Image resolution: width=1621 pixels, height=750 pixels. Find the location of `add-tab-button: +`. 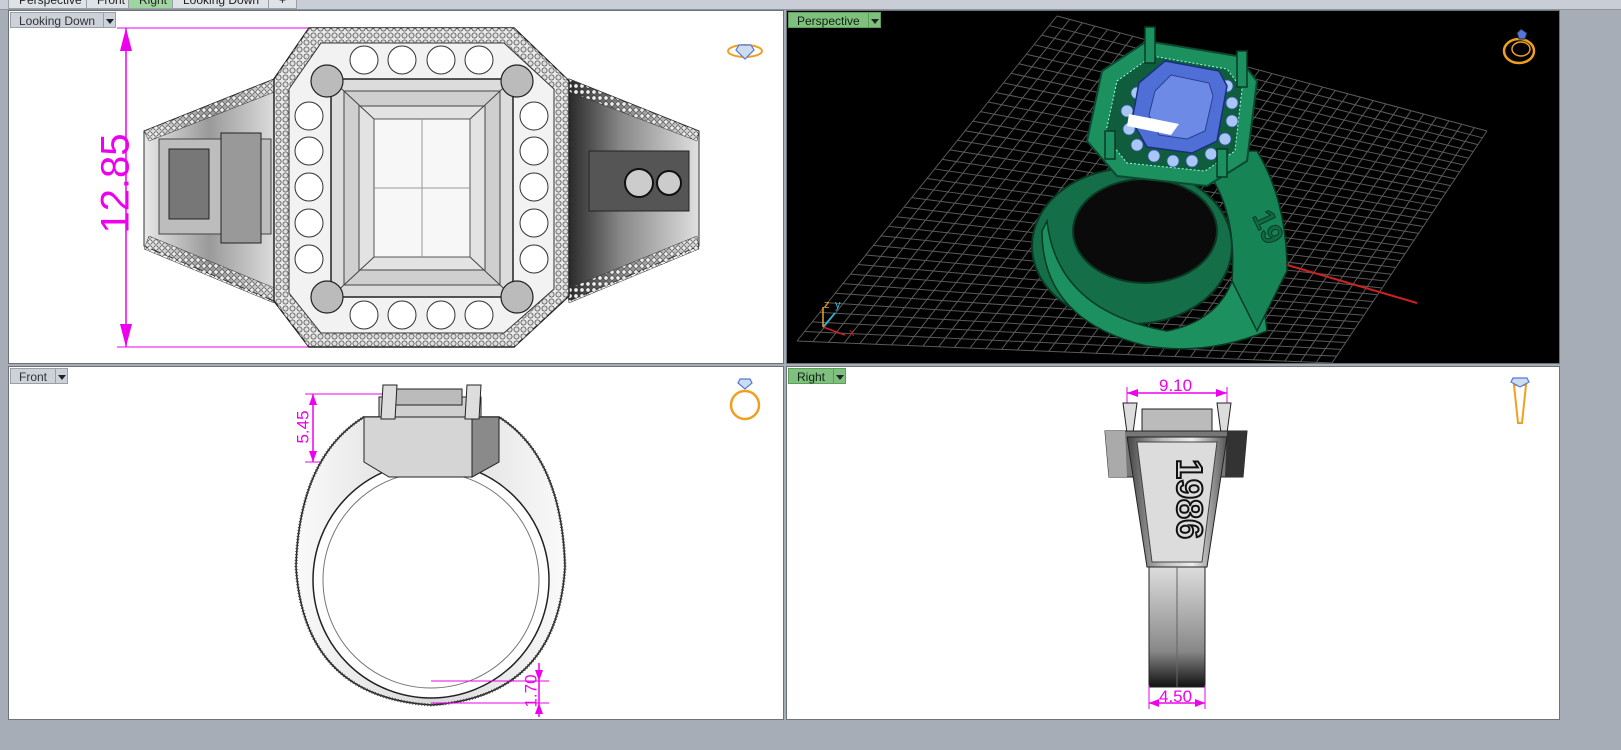

add-tab-button: + is located at coordinates (283, 4).